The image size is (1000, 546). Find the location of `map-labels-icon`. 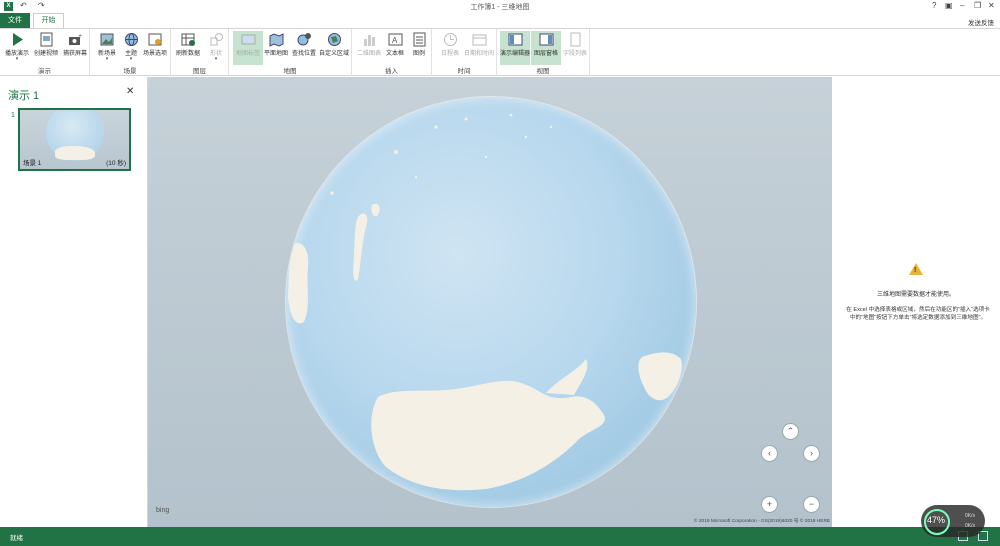

map-labels-icon is located at coordinates (248, 39).